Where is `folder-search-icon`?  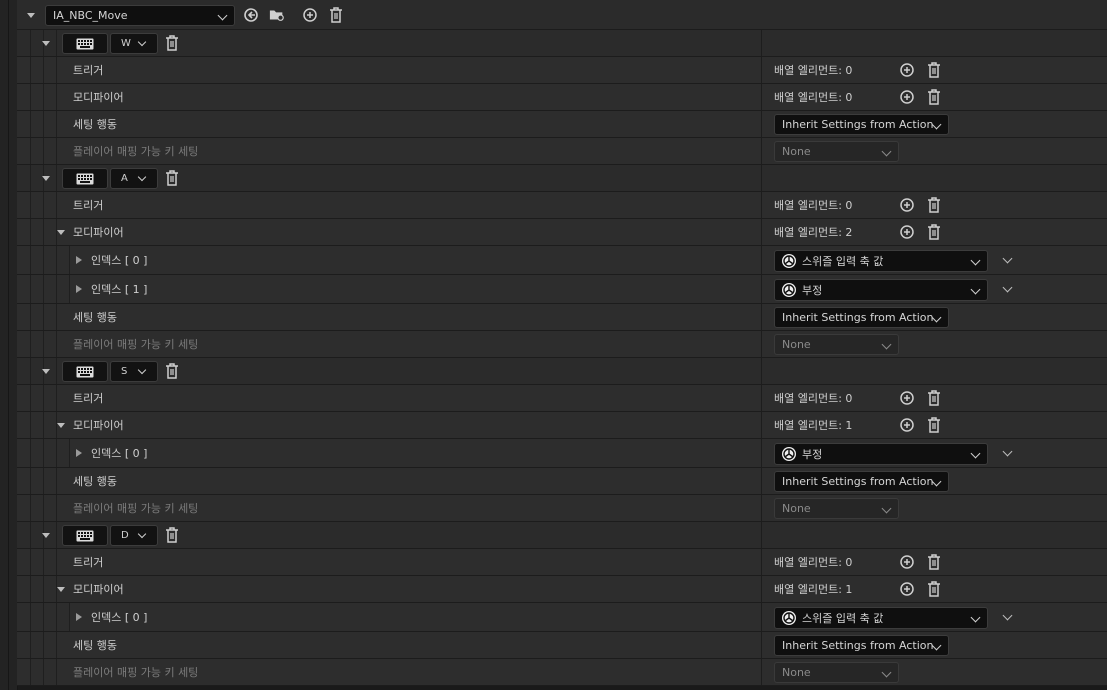
folder-search-icon is located at coordinates (277, 15).